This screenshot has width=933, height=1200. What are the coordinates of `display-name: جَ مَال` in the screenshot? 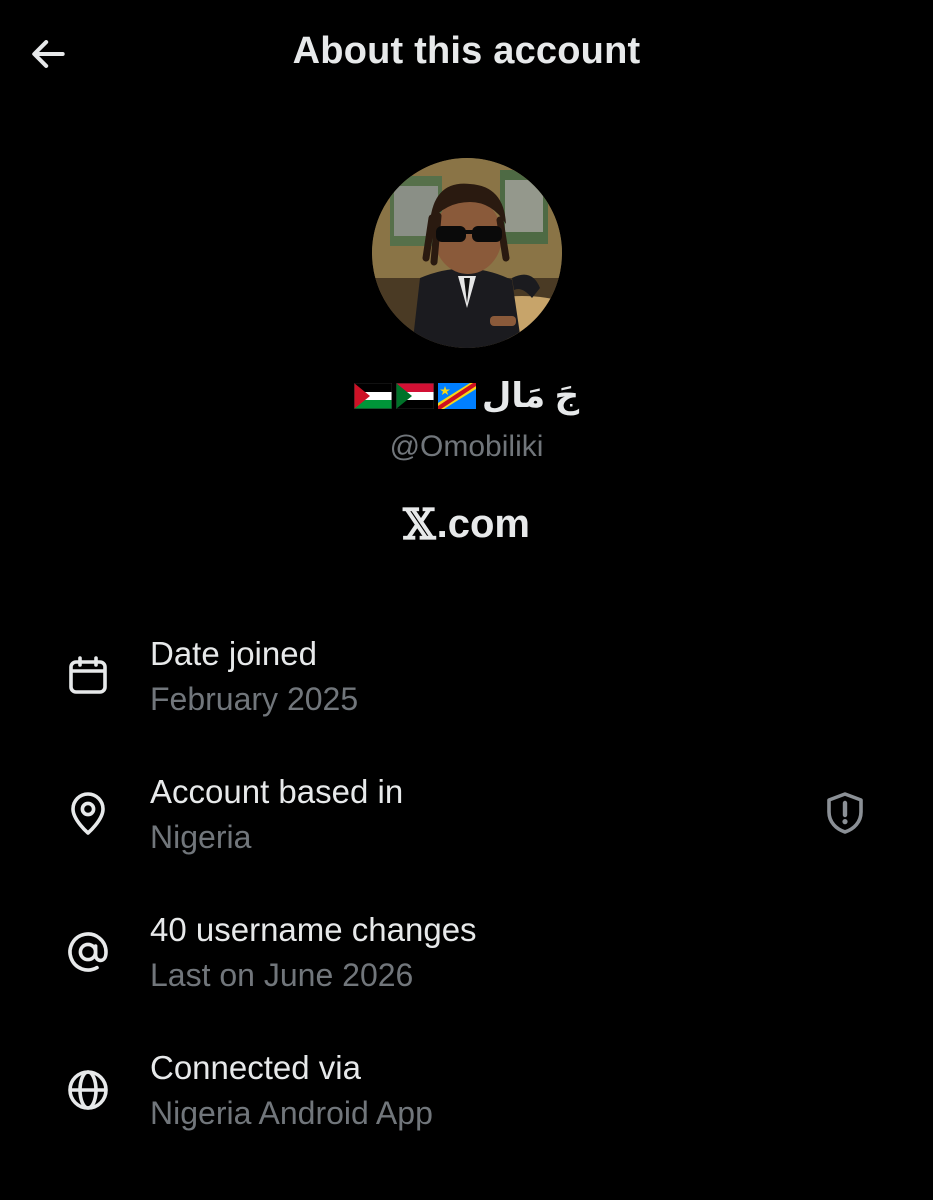 It's located at (466, 396).